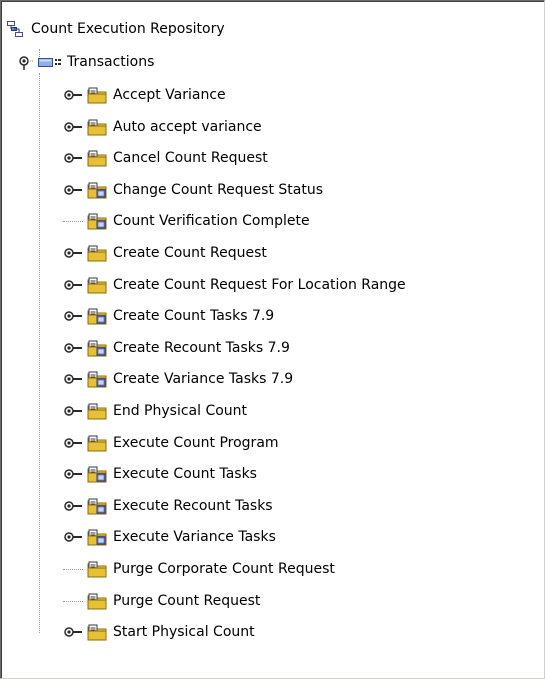 Image resolution: width=545 pixels, height=679 pixels. I want to click on tree-item: End Physical Count, so click(156, 411).